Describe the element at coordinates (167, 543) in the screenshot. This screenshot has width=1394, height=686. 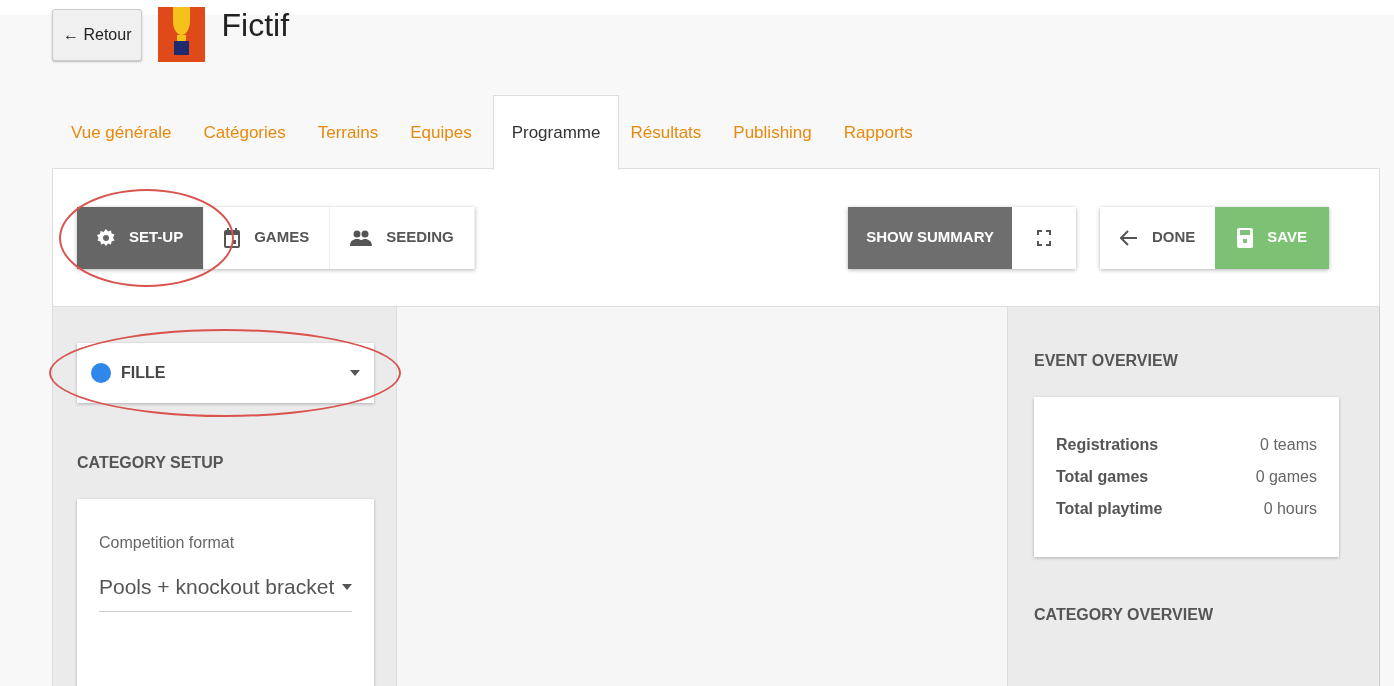
I see `field-label: Competition format` at that location.